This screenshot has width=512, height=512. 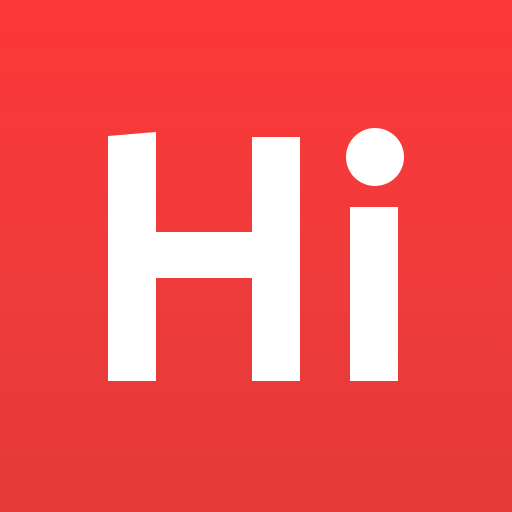 I want to click on letter-i, so click(x=375, y=254).